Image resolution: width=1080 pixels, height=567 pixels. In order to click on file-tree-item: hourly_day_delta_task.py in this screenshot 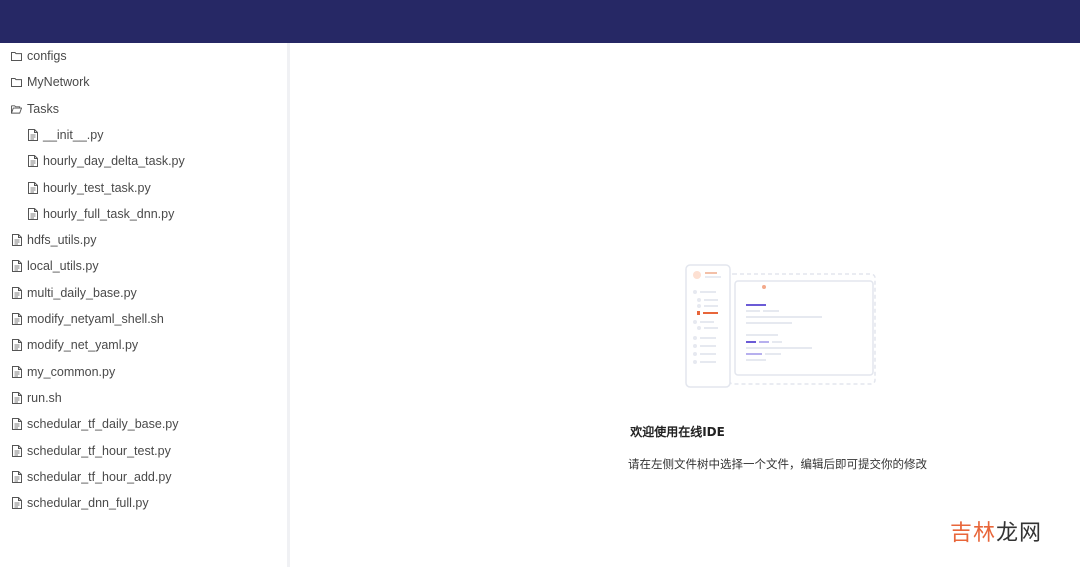, I will do `click(106, 161)`.